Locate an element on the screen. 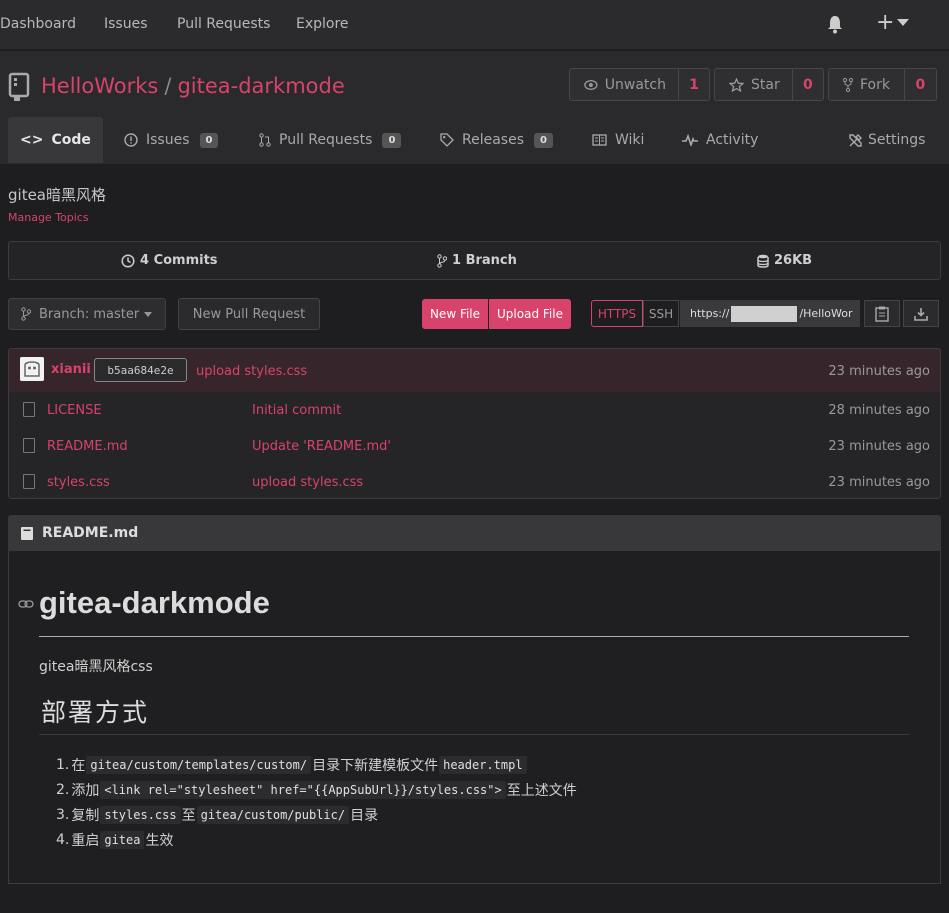  new-pull-request-button: New Pull Request is located at coordinates (249, 314).